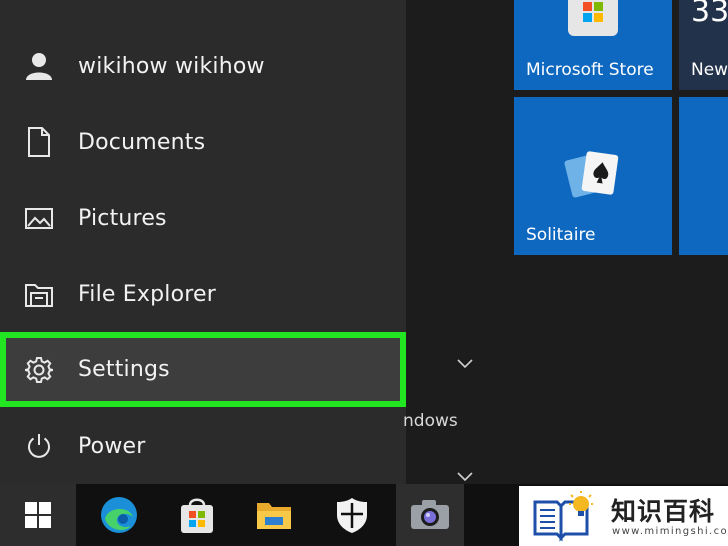  I want to click on gear-icon, so click(39, 370).